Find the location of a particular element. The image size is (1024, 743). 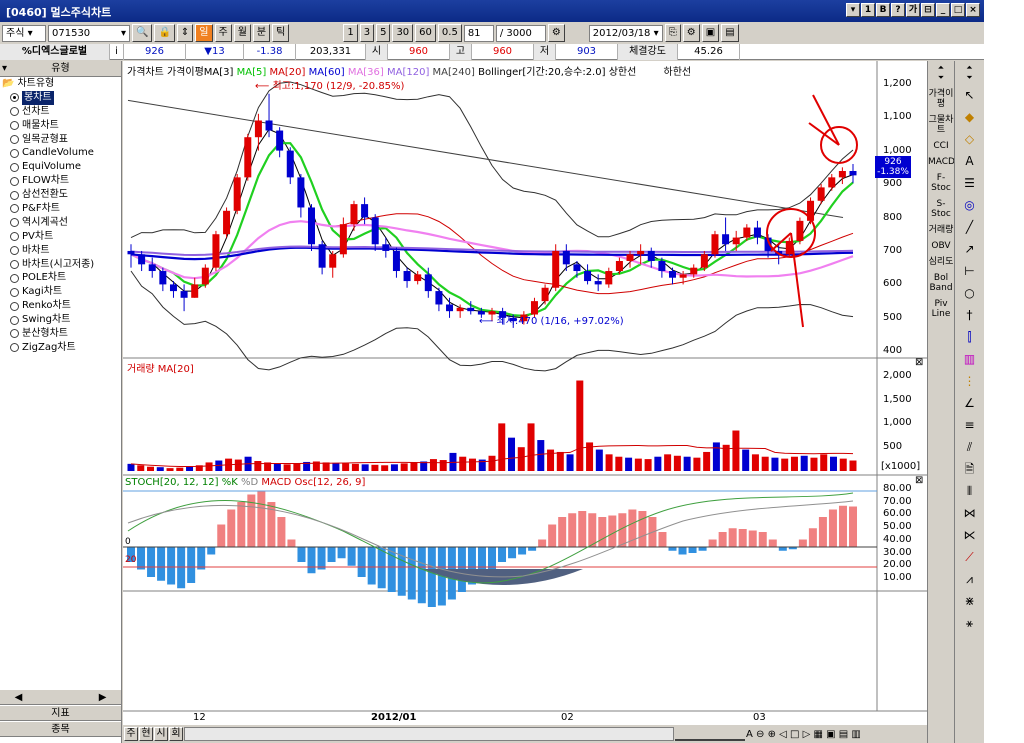

minute-1: 1 is located at coordinates (350, 33).